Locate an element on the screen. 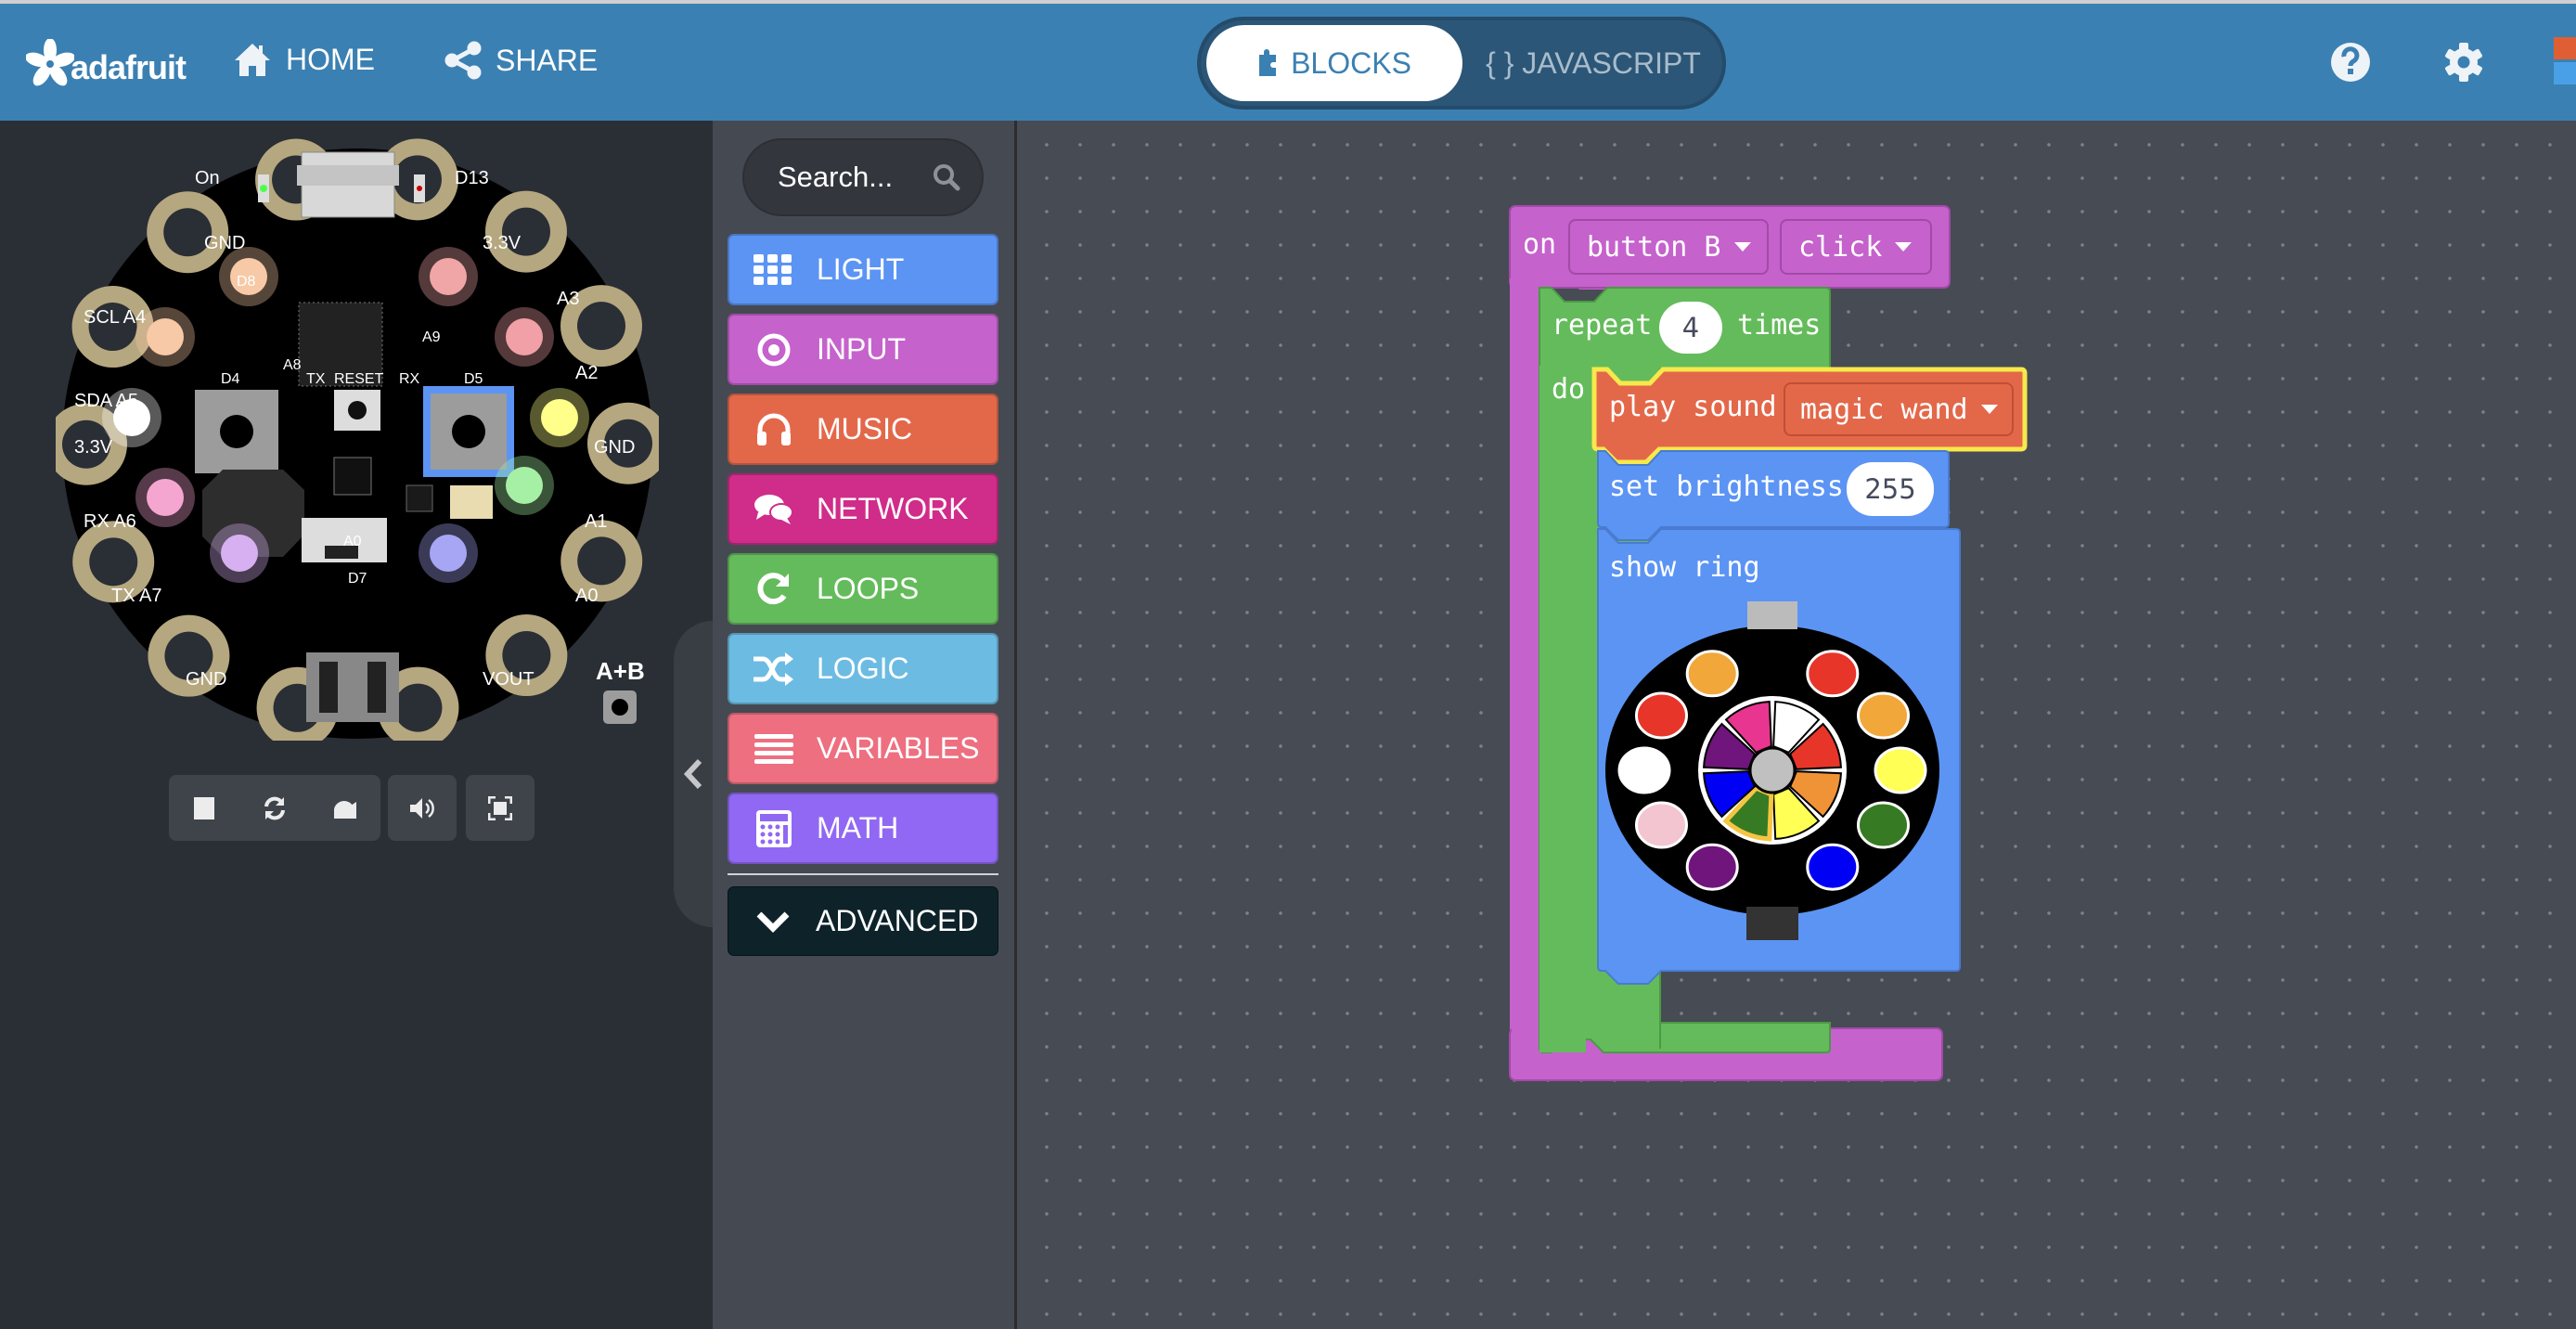 This screenshot has height=1329, width=2576. snail-icon is located at coordinates (345, 809).